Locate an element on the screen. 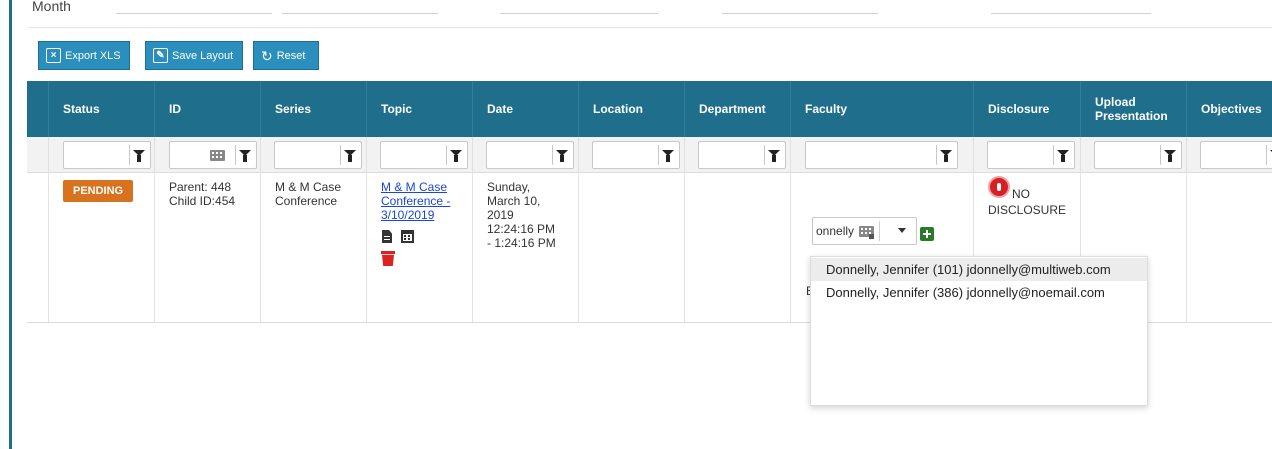 This screenshot has width=1272, height=449. child-id: Child ID:454 is located at coordinates (202, 201).